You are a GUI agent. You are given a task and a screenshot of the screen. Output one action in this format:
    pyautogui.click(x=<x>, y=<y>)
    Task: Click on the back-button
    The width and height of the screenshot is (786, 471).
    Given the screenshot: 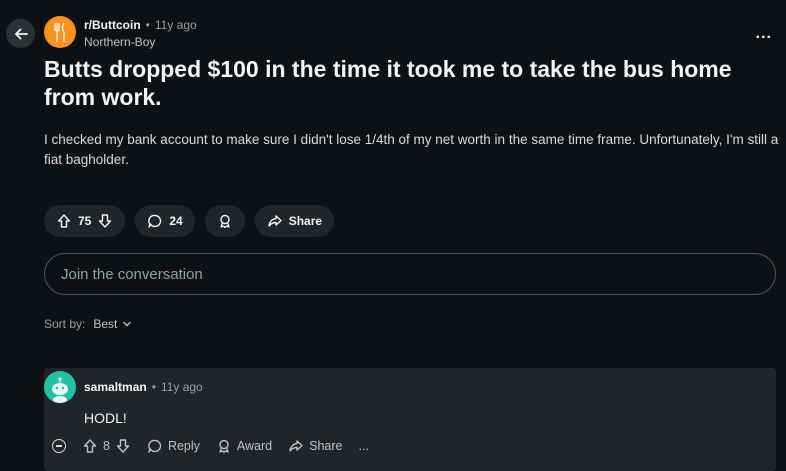 What is the action you would take?
    pyautogui.click(x=20, y=33)
    